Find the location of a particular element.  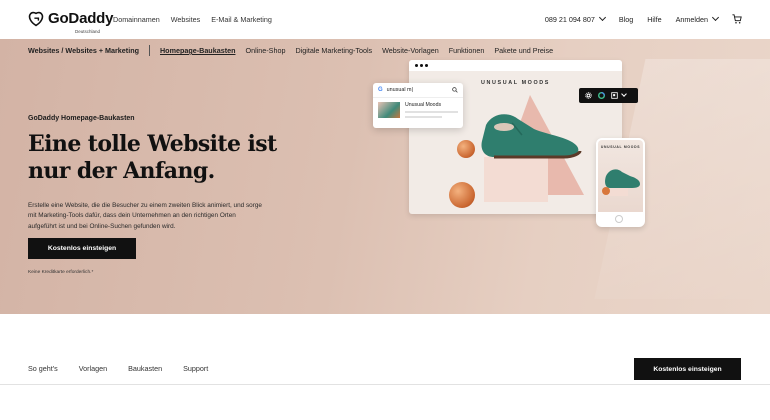

divider is located at coordinates (149, 50).